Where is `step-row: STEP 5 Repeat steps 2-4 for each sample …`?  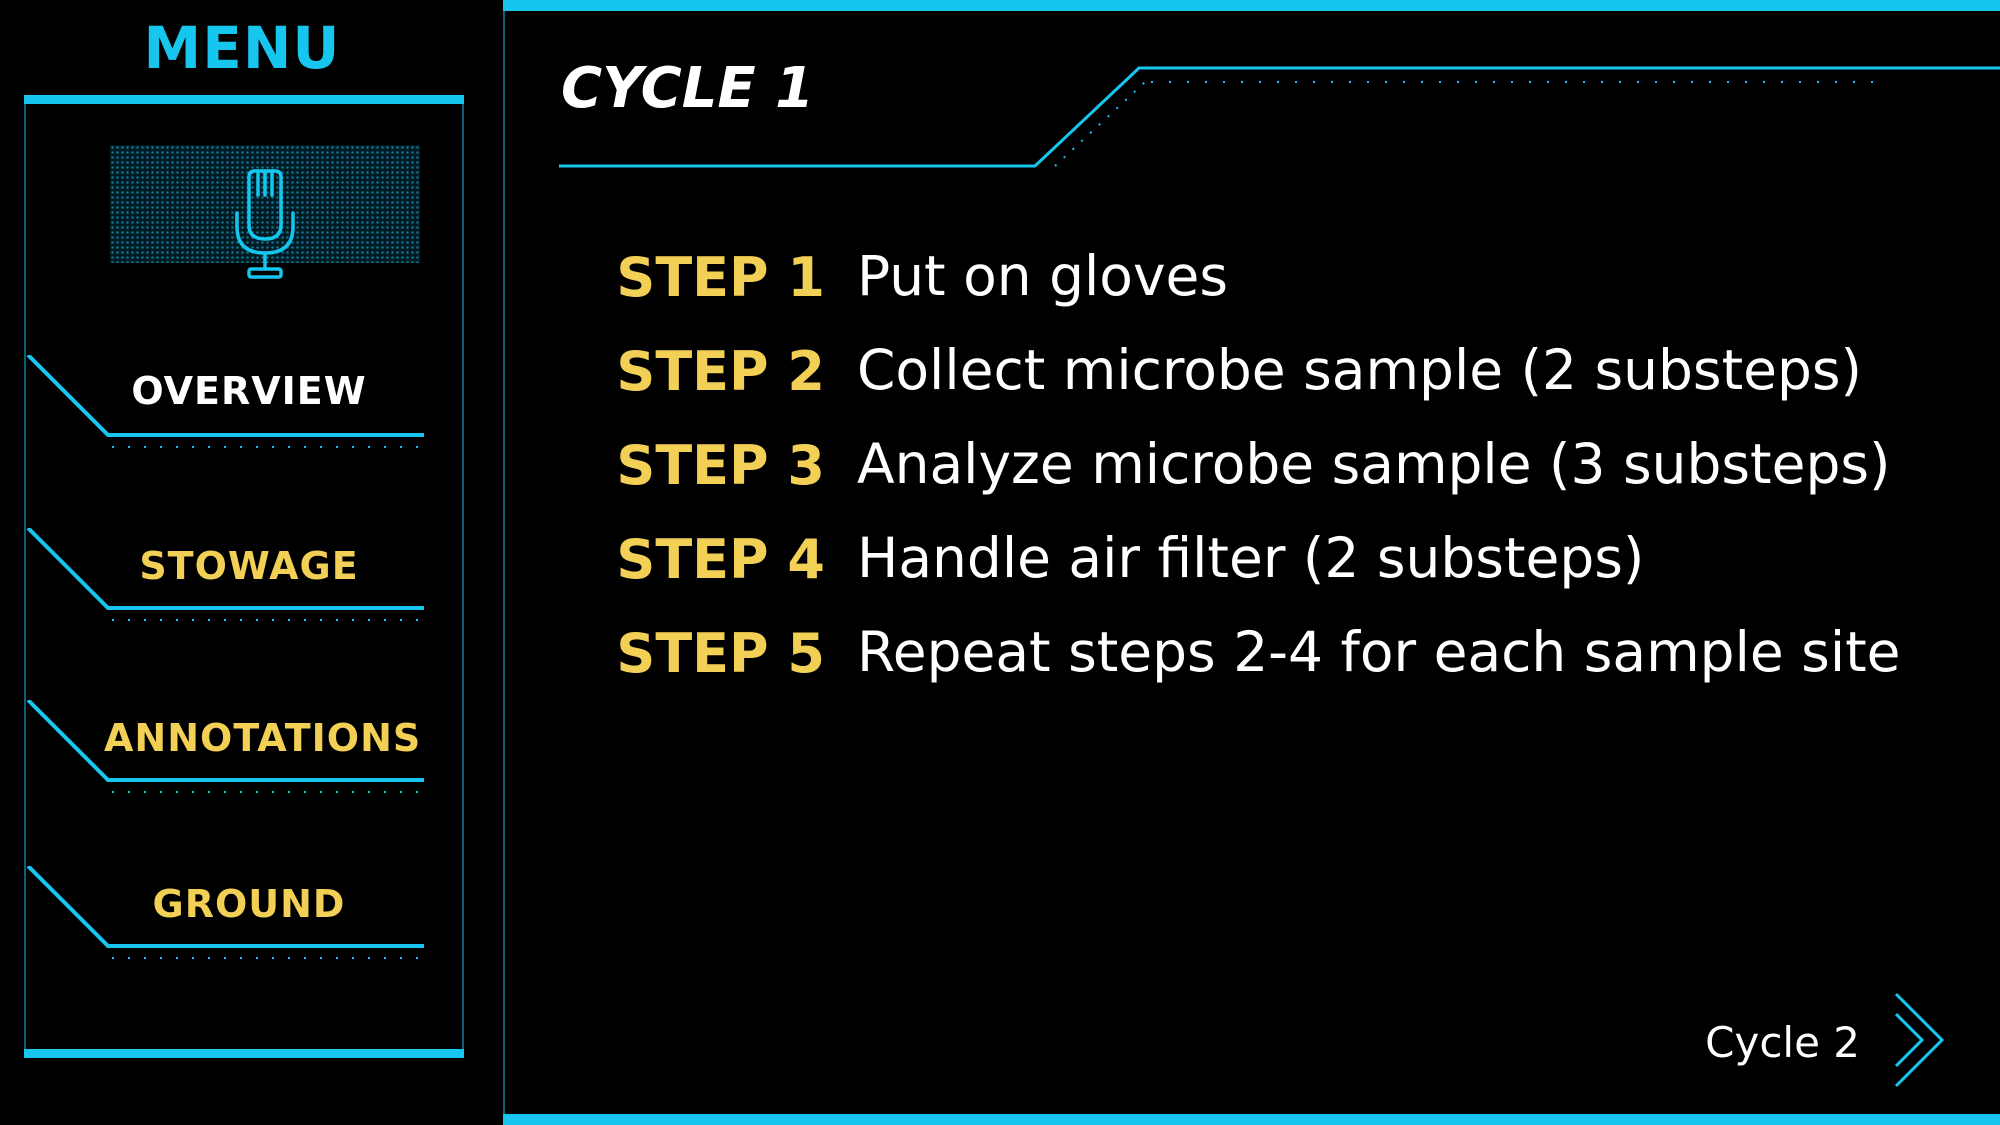
step-row: STEP 5 Repeat steps 2-4 for each sample … is located at coordinates (1270, 663).